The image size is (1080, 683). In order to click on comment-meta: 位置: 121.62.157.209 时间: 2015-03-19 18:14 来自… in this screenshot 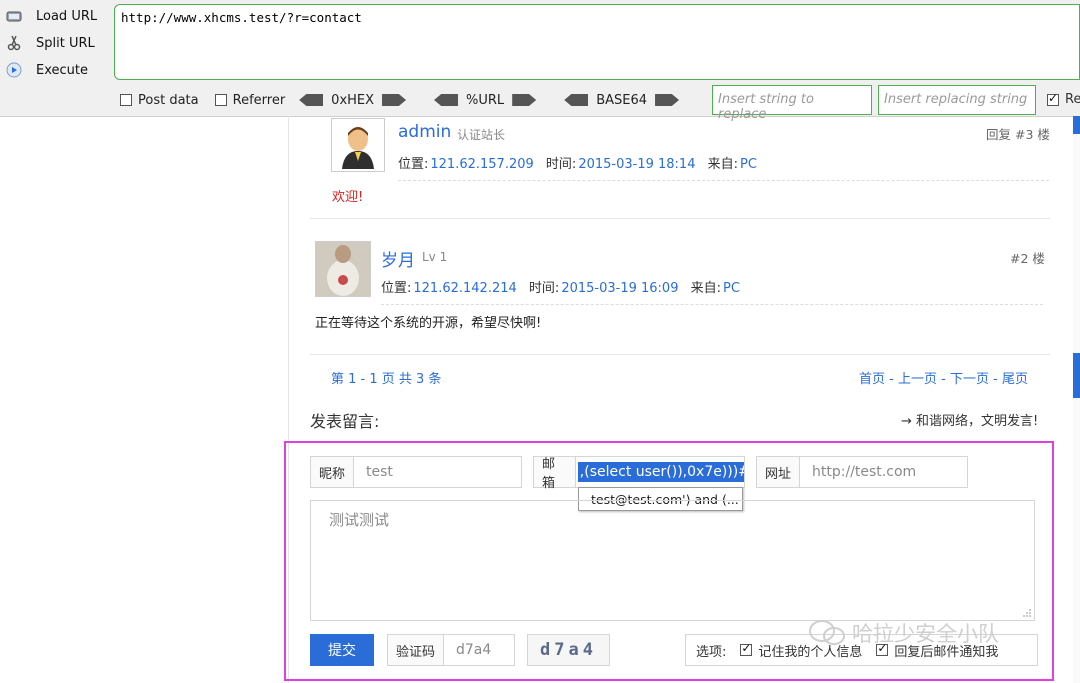, I will do `click(581, 162)`.